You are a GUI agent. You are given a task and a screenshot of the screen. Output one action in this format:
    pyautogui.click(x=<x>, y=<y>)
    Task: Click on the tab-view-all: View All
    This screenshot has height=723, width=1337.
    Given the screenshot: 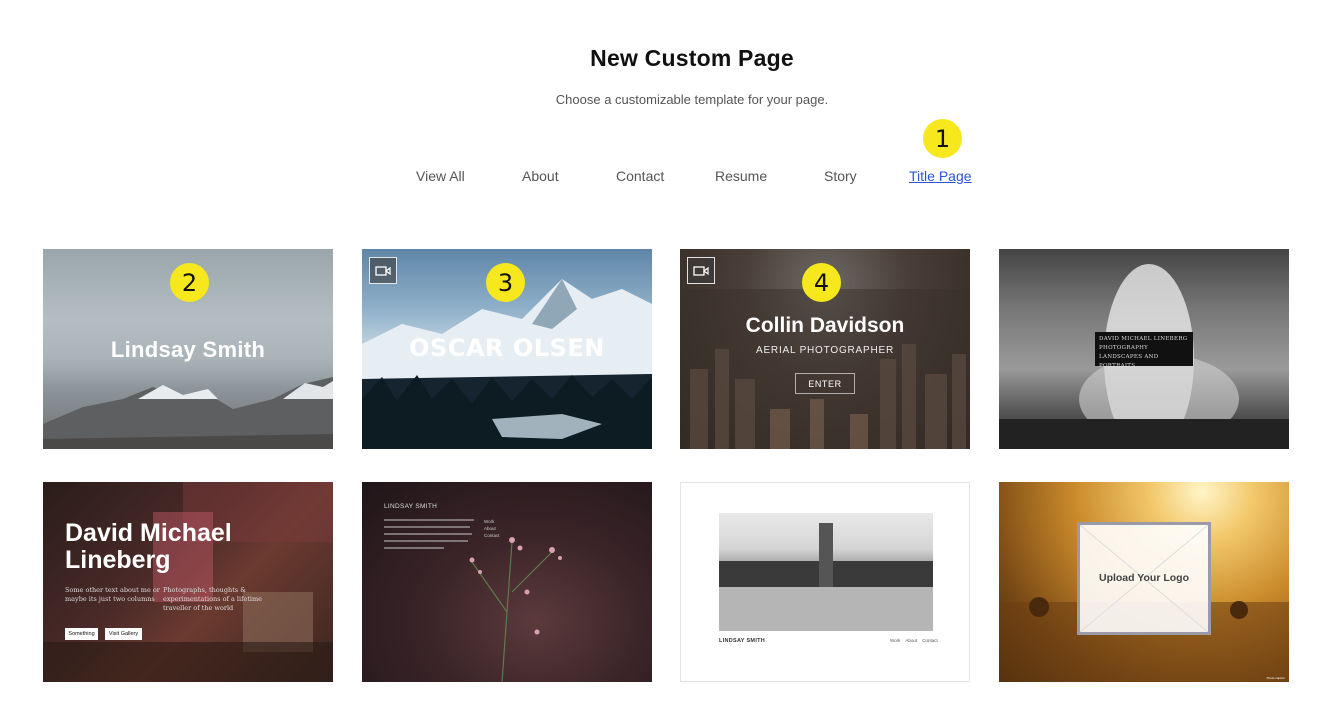 What is the action you would take?
    pyautogui.click(x=440, y=176)
    